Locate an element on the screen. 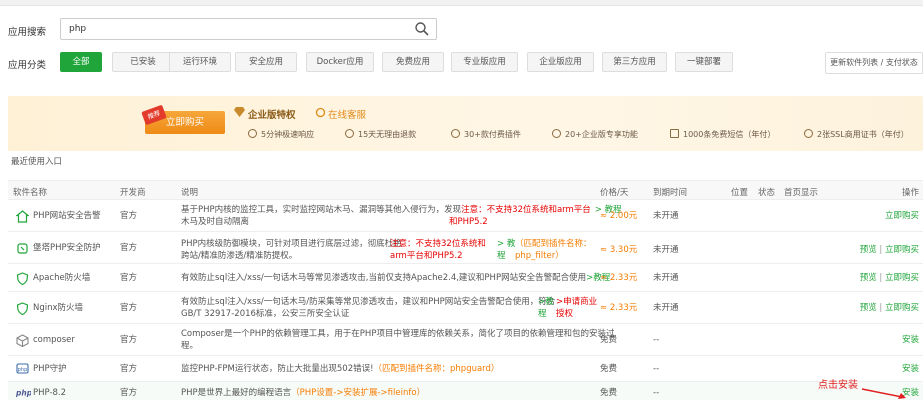 The width and height of the screenshot is (923, 400). category-tab-enterprise: 企业版应用 is located at coordinates (560, 62).